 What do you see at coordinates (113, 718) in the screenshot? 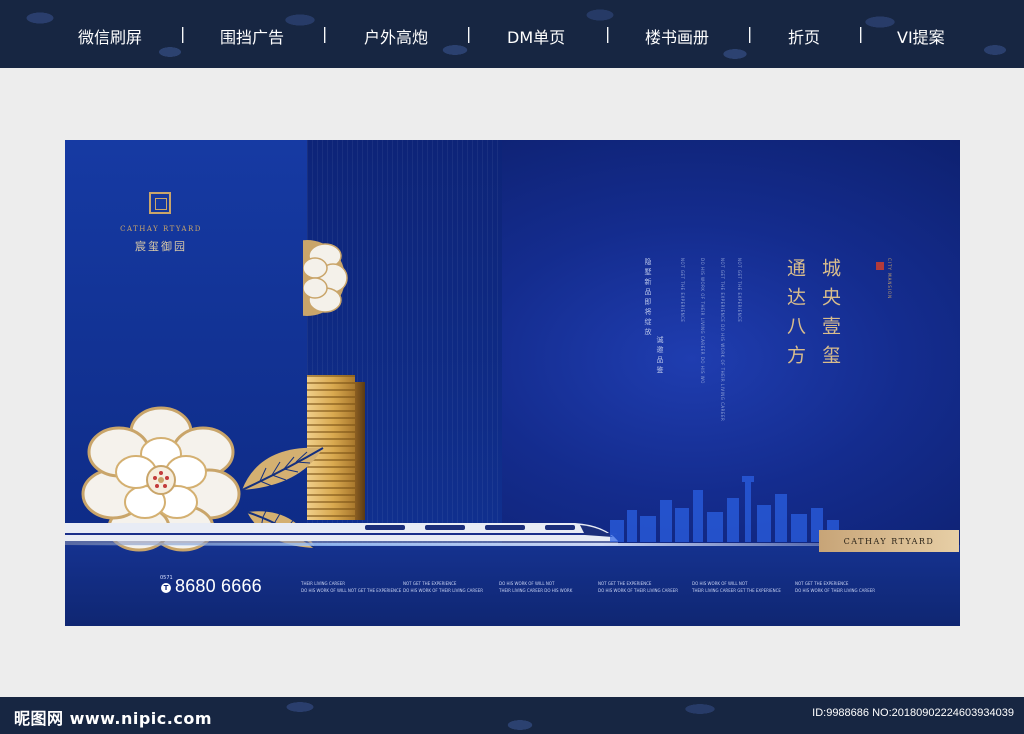
I see `site-watermark: 昵图网 www.nipic.com` at bounding box center [113, 718].